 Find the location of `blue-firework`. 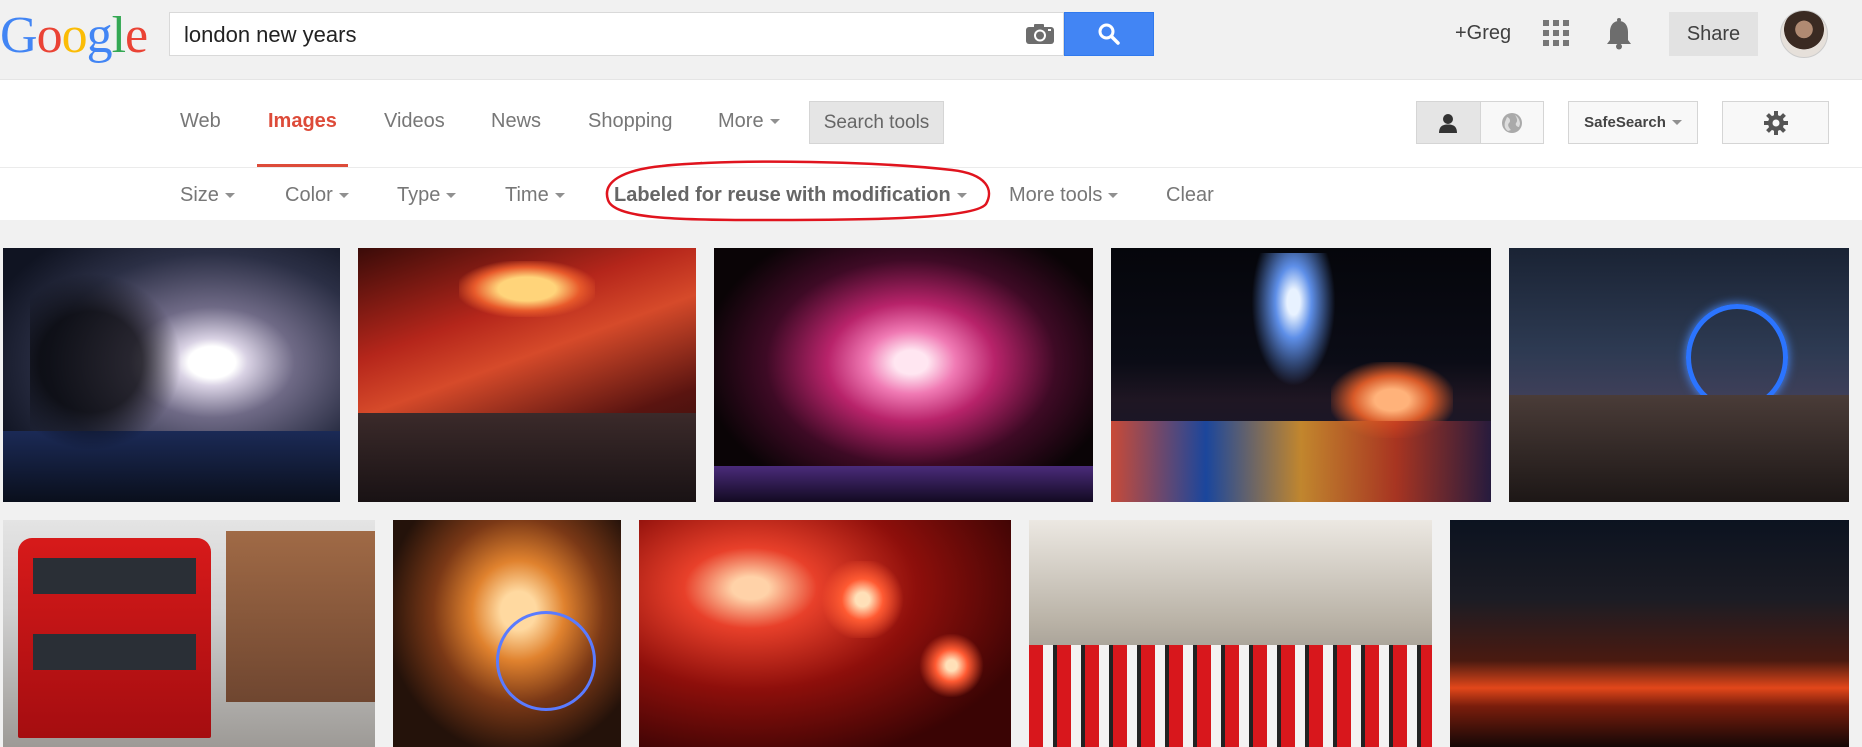

blue-firework is located at coordinates (1293, 323).